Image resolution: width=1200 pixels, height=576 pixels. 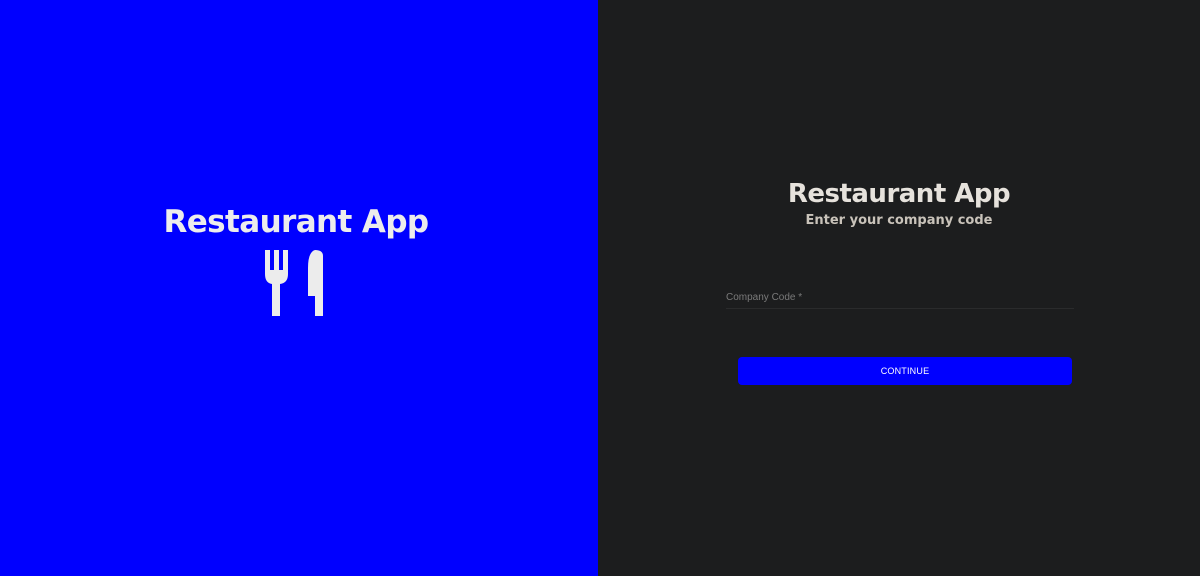 I want to click on company-code-field: Company Code *, so click(x=900, y=297).